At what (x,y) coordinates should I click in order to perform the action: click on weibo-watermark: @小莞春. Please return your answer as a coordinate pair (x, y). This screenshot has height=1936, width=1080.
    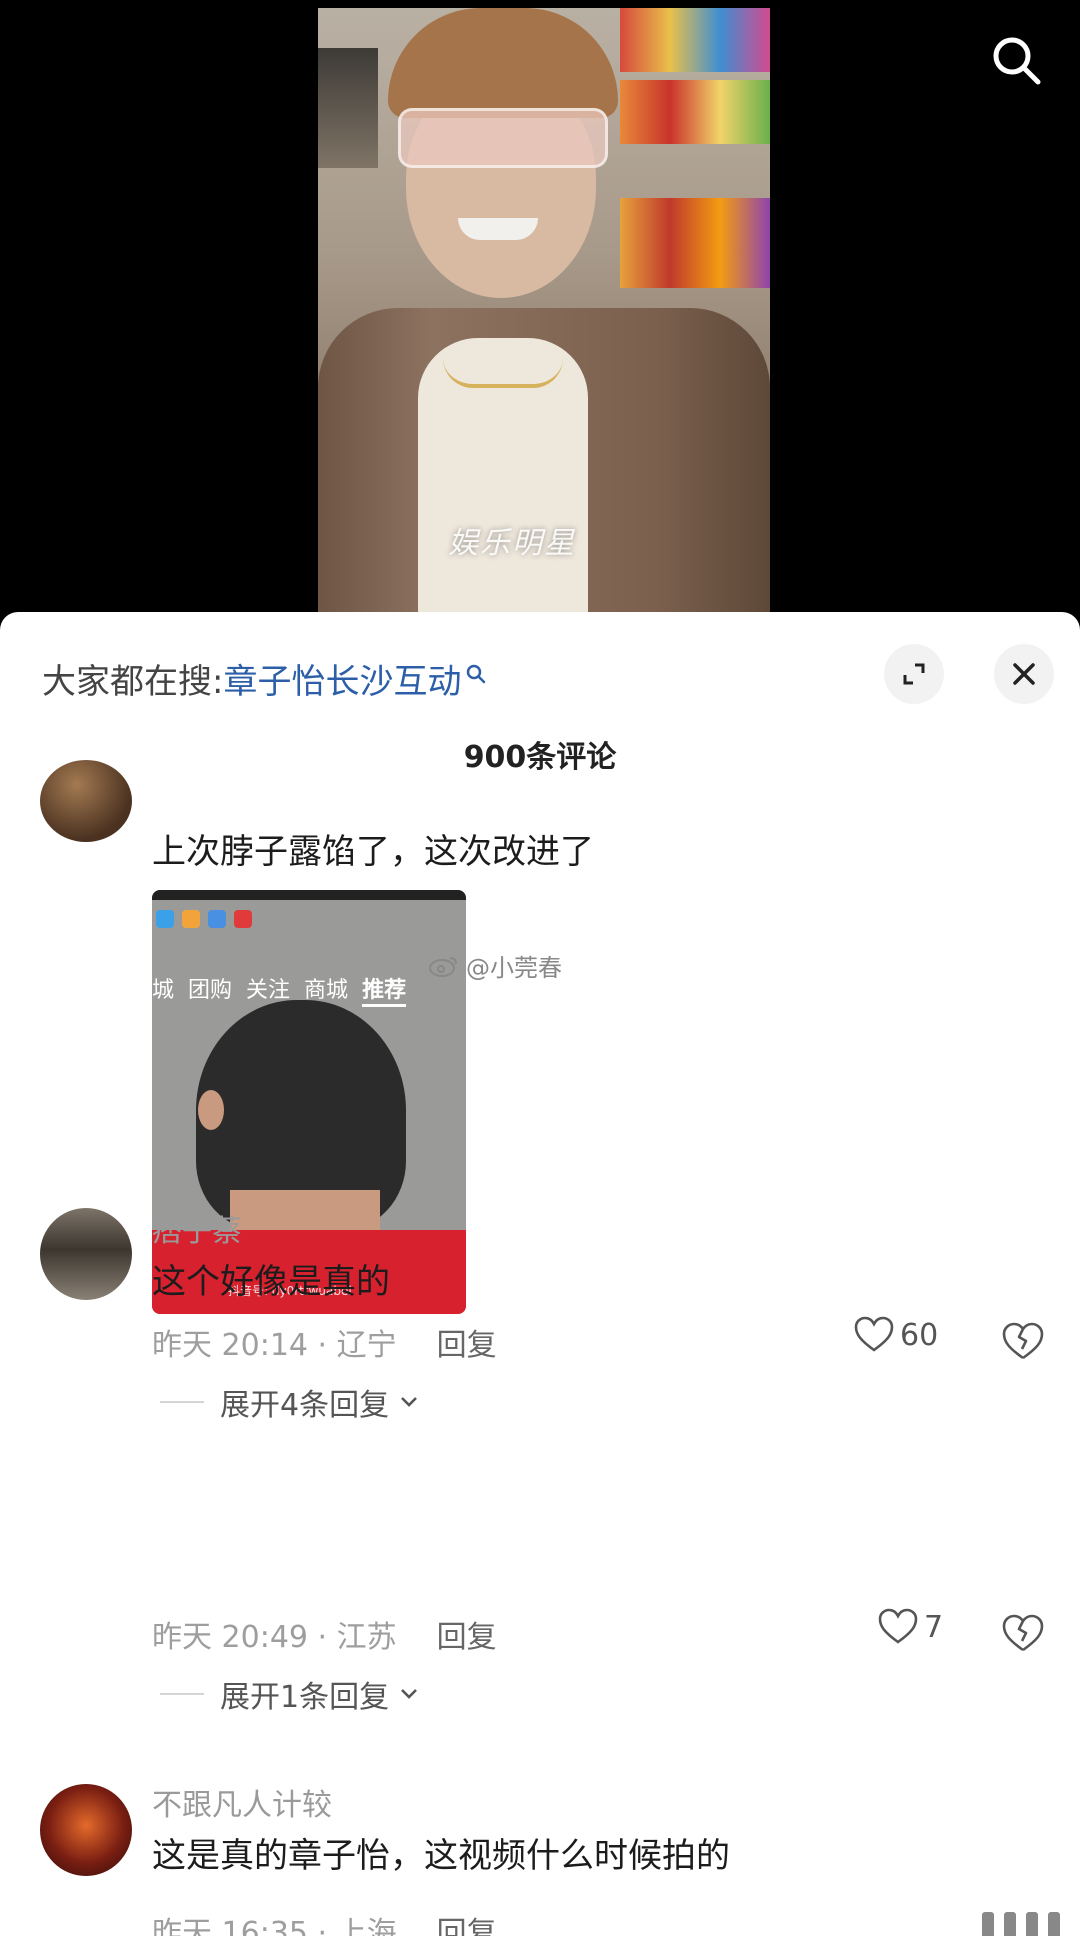
    Looking at the image, I should click on (495, 965).